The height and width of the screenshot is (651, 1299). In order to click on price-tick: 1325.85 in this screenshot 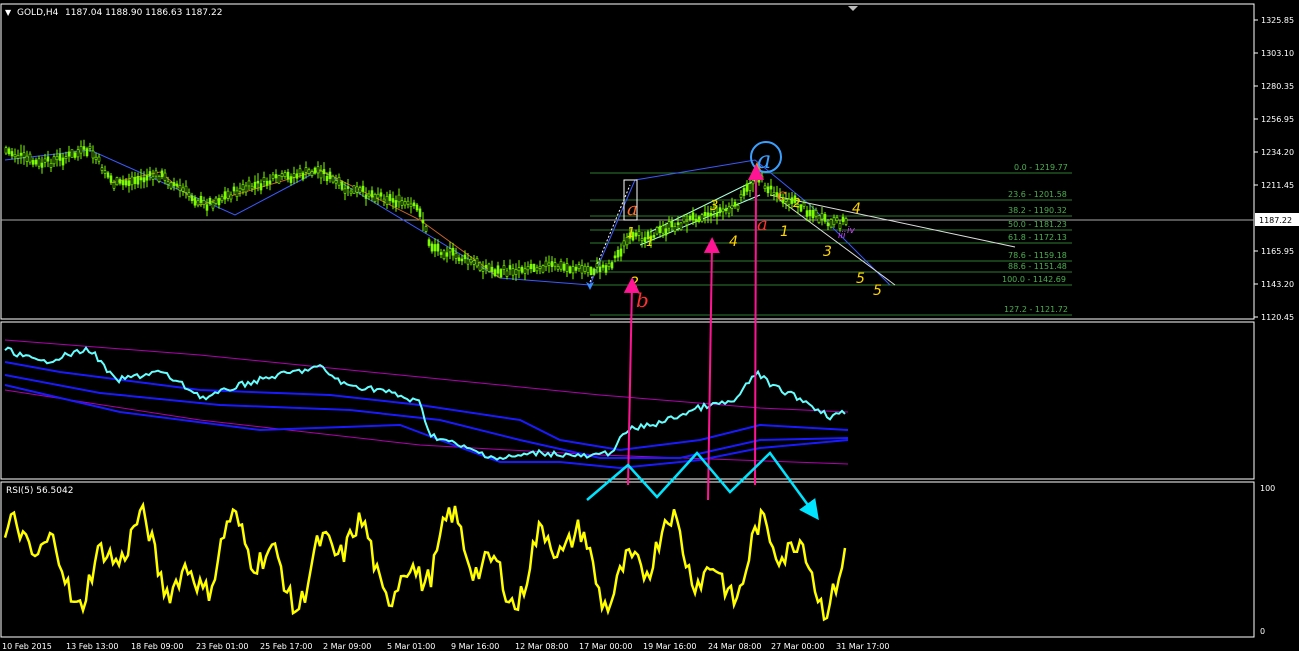, I will do `click(1277, 20)`.